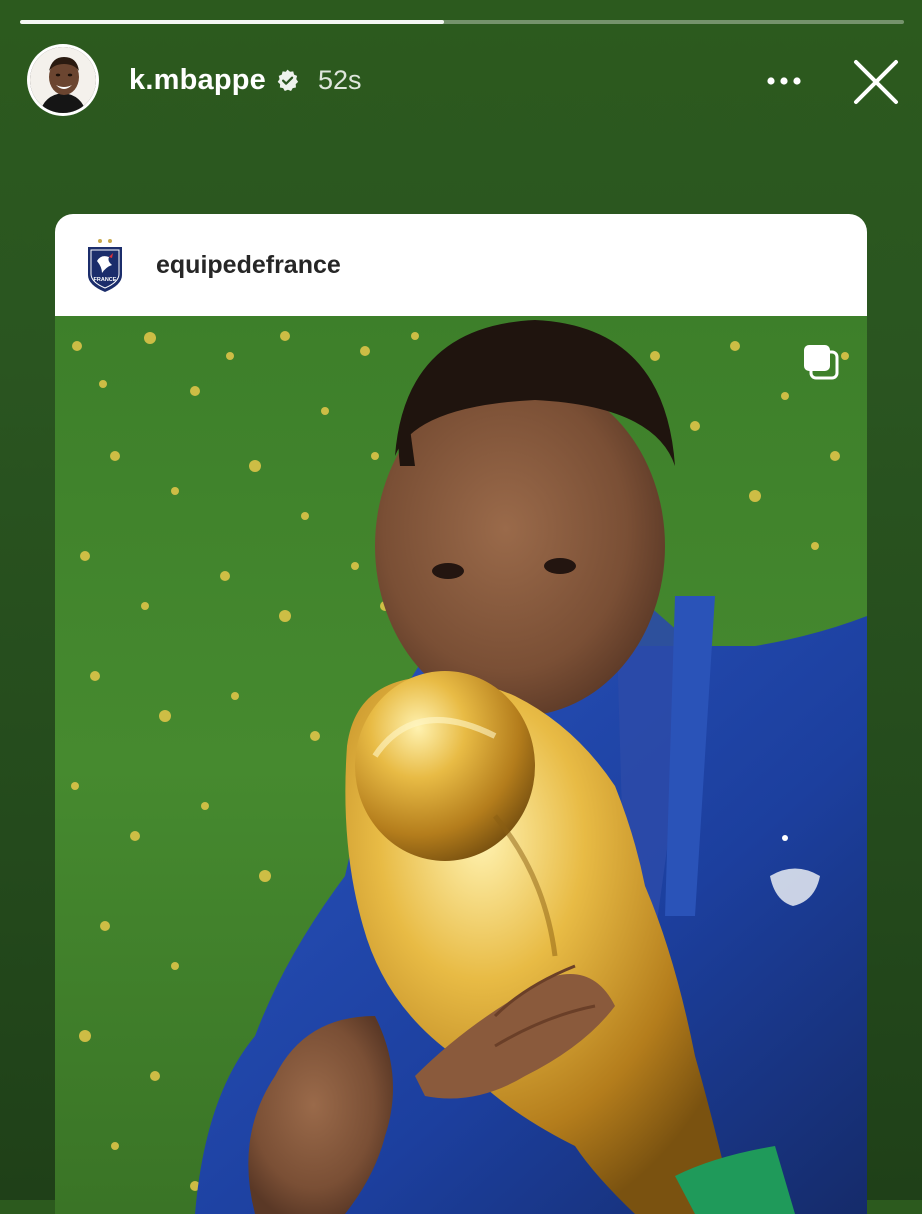 The height and width of the screenshot is (1214, 922). I want to click on story-progress-bar, so click(462, 22).